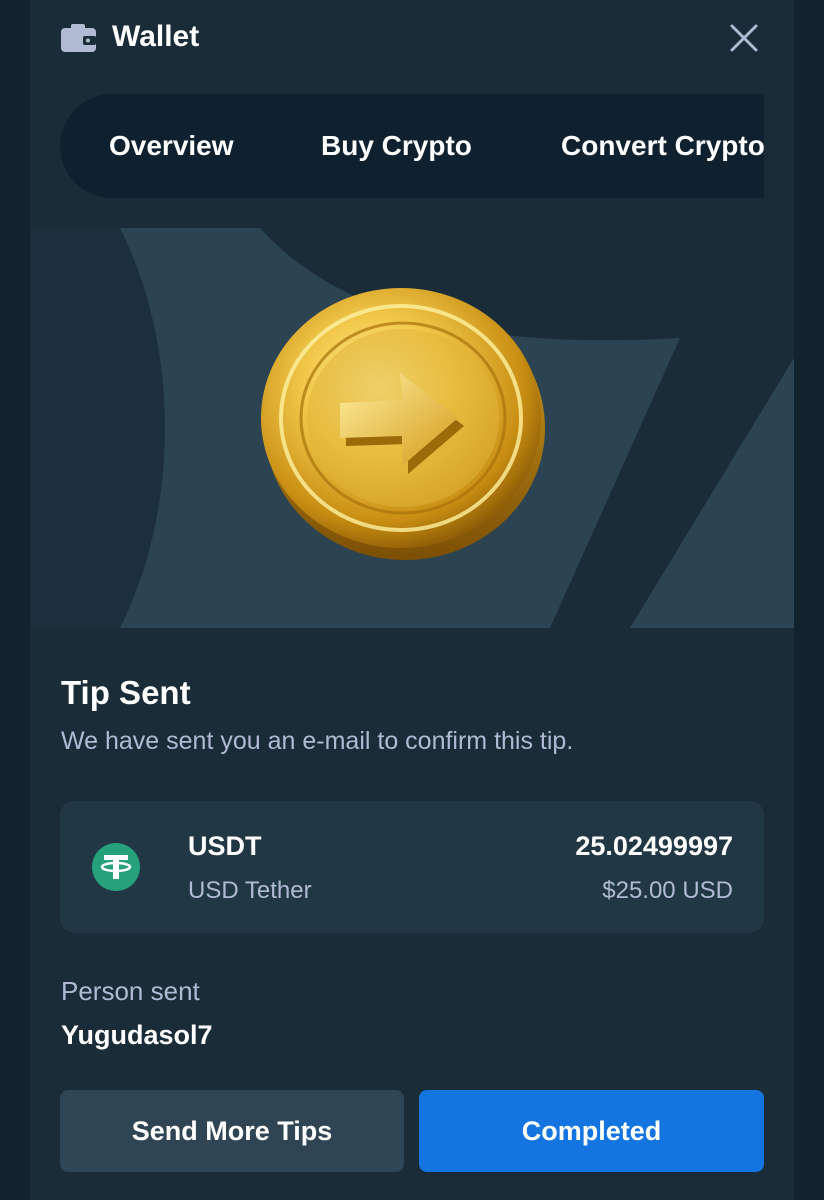  What do you see at coordinates (654, 846) in the screenshot?
I see `tip-amount: 25.02499997` at bounding box center [654, 846].